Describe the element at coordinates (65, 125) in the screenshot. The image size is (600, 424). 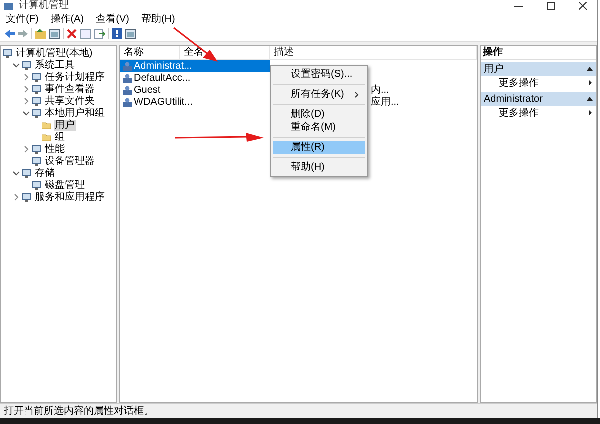
I see `tree-item: 用户` at that location.